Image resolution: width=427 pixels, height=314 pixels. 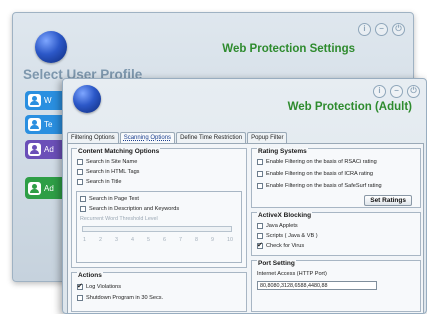 I want to click on tick-label: 5, so click(x=148, y=240).